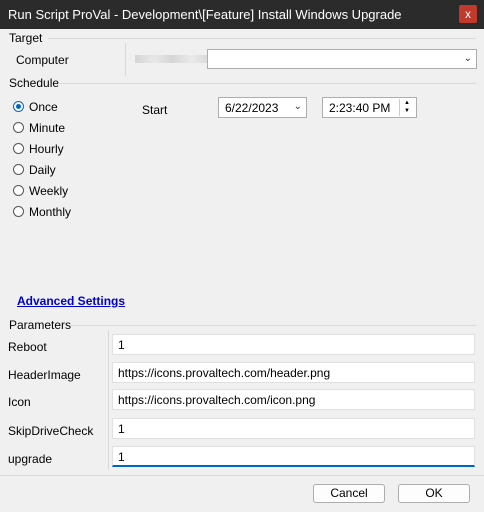  Describe the element at coordinates (18, 106) in the screenshot. I see `radio-once-button` at that location.